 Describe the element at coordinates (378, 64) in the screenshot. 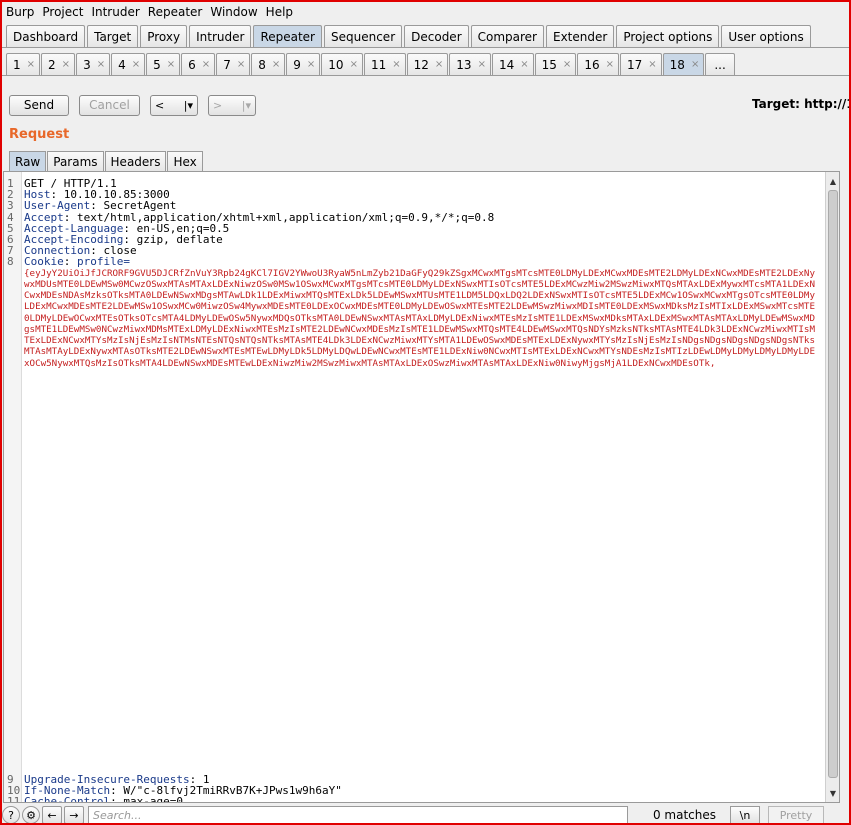

I see `repeater-tab-label: 11` at that location.